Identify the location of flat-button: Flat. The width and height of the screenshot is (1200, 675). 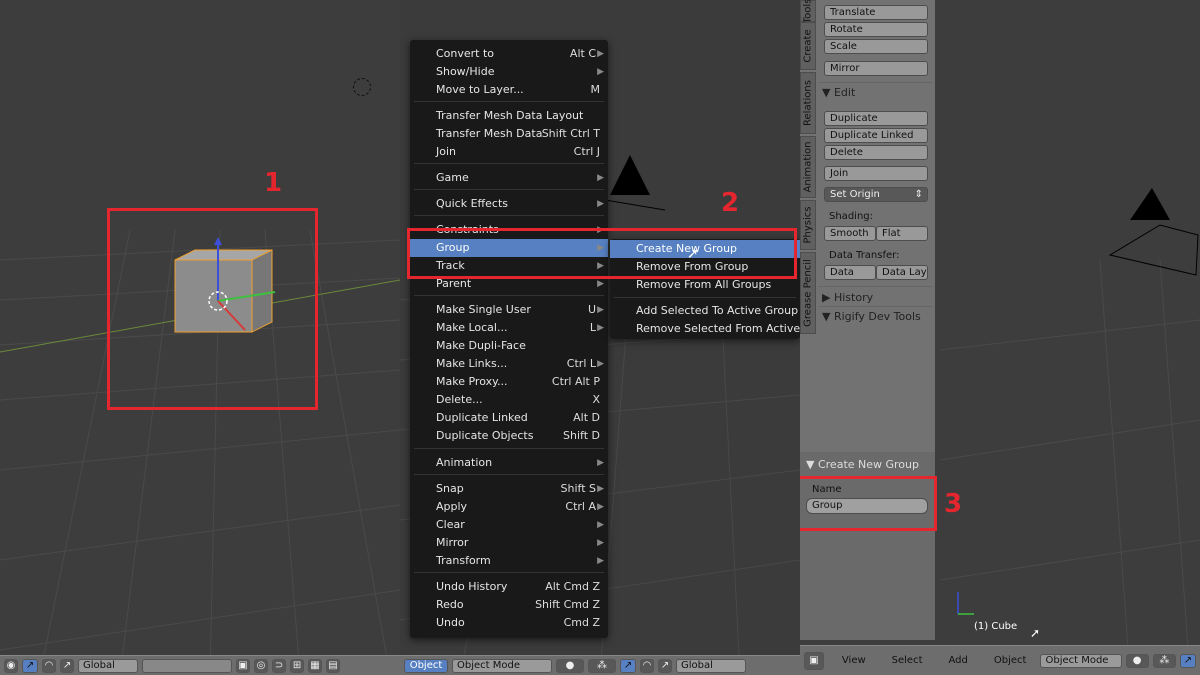
(902, 233).